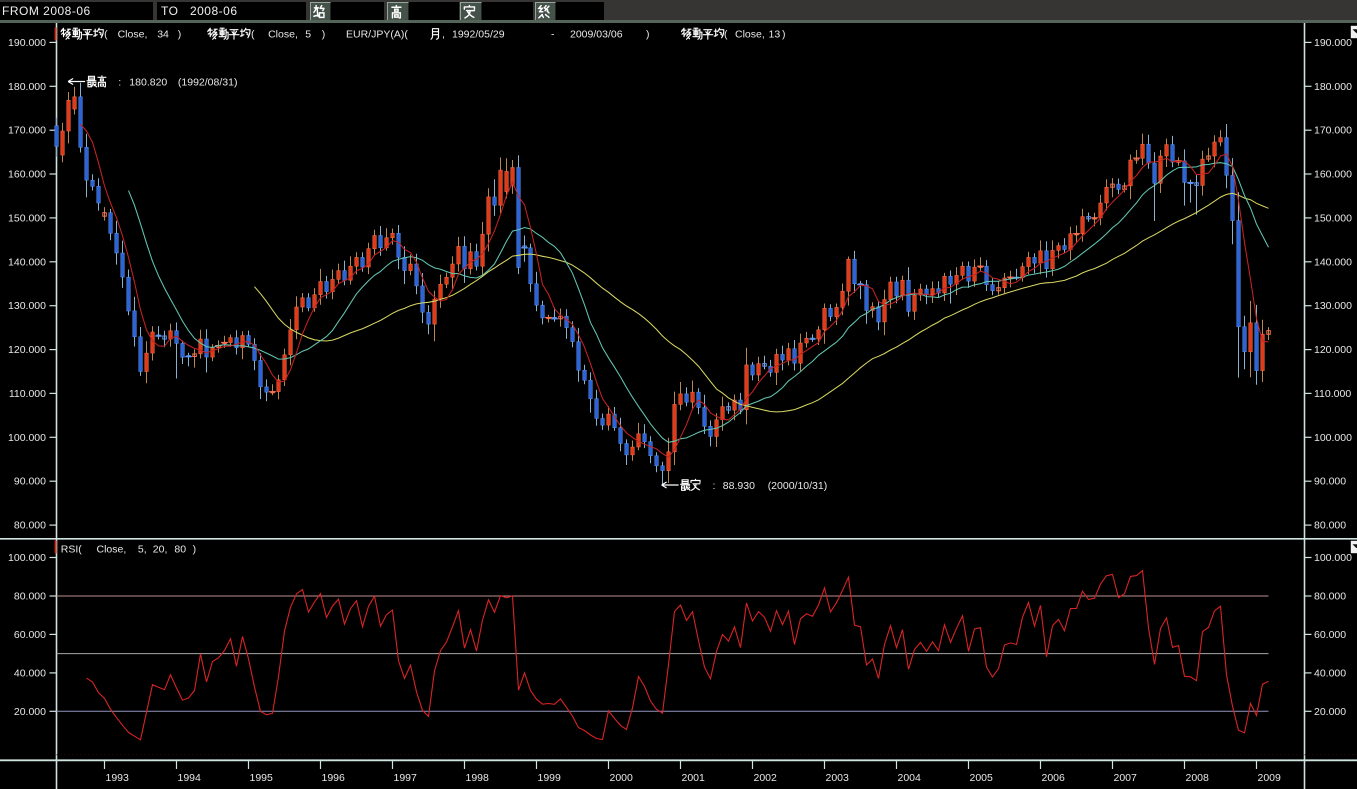 The height and width of the screenshot is (789, 1357). Describe the element at coordinates (766, 778) in the screenshot. I see `svg-text: 2002` at that location.